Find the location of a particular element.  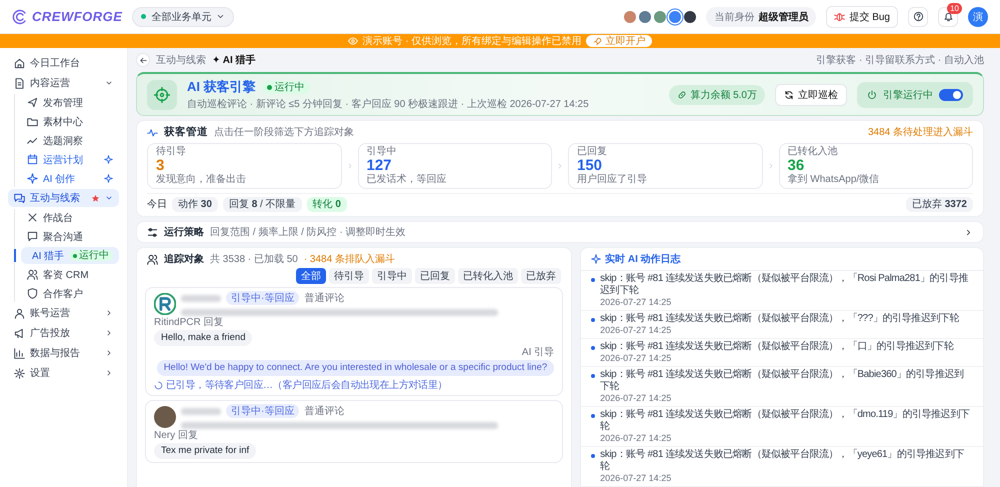

menu-item: 广告投放 is located at coordinates (63, 333).